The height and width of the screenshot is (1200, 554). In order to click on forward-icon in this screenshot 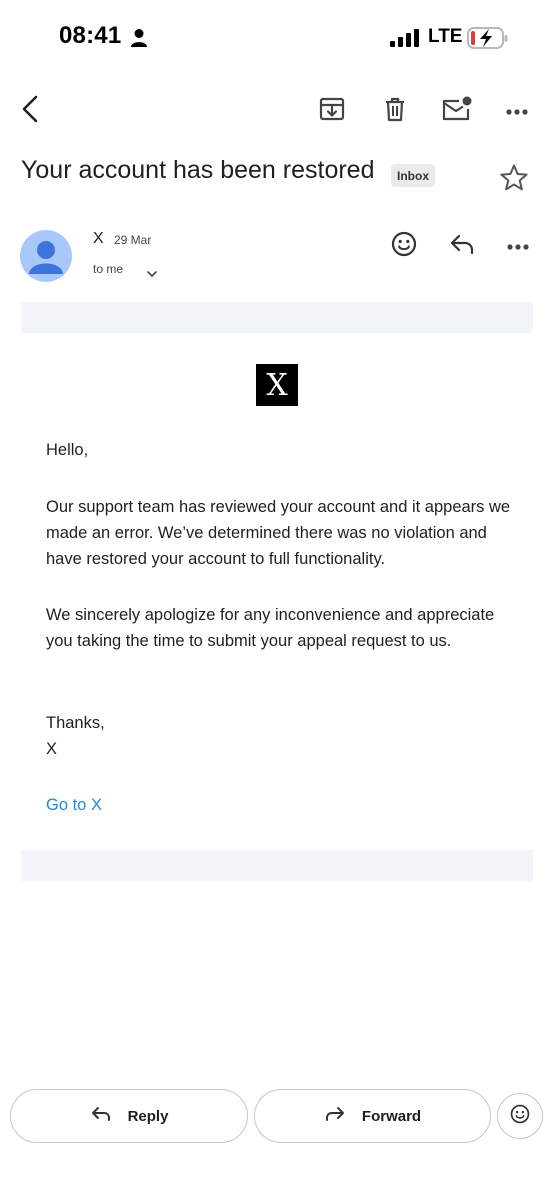, I will do `click(335, 1116)`.